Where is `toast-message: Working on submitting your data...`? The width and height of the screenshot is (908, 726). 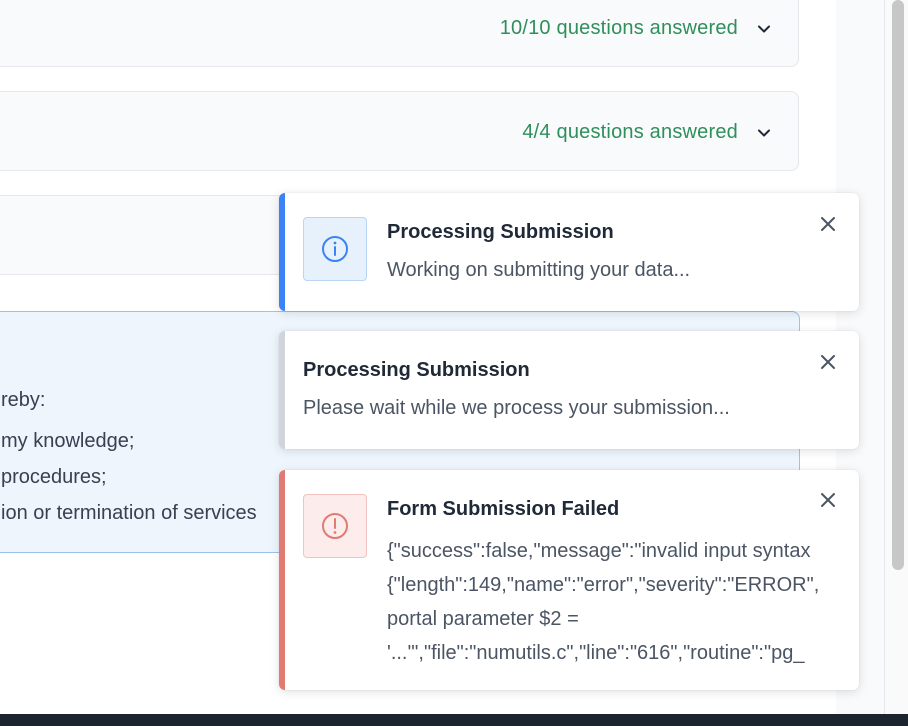
toast-message: Working on submitting your data... is located at coordinates (539, 270).